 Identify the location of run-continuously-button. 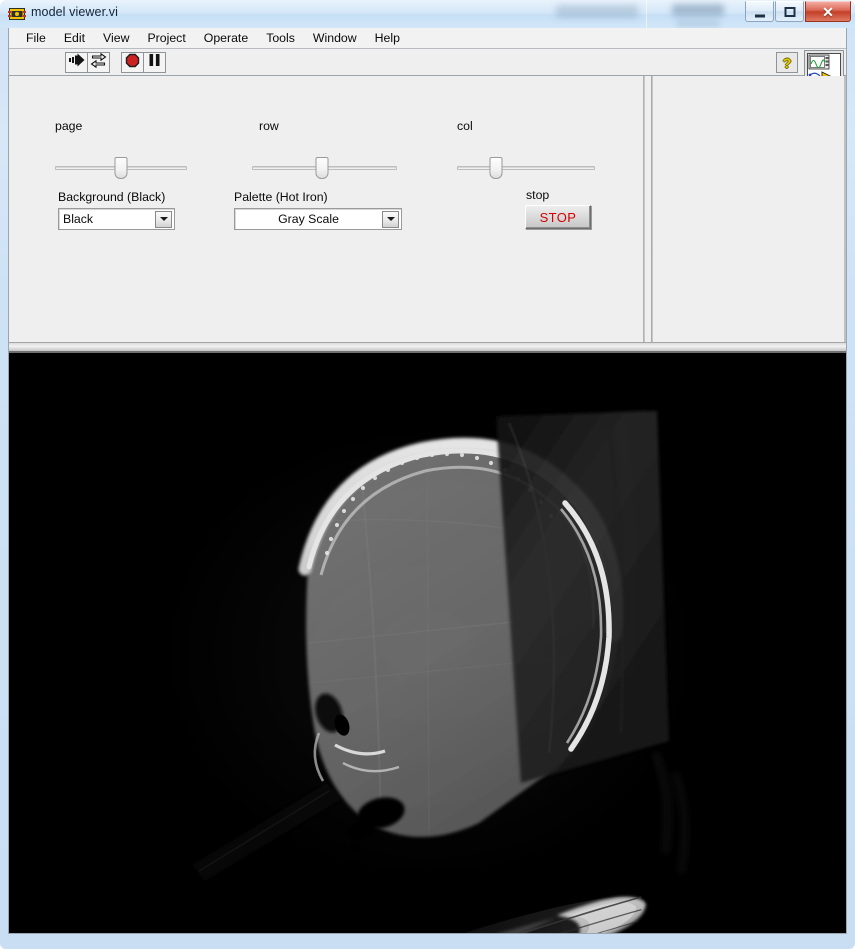
(98, 62).